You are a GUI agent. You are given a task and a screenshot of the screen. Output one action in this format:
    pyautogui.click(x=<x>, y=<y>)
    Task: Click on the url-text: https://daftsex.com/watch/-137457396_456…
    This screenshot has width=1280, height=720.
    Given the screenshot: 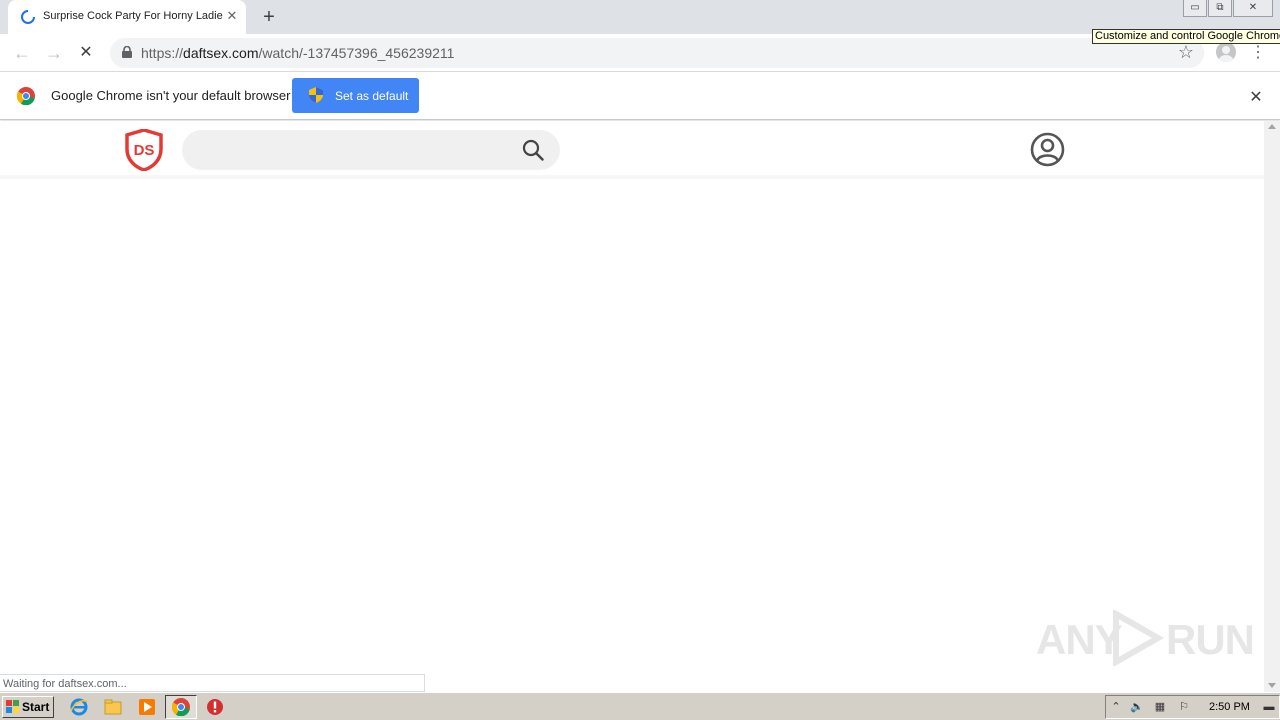 What is the action you would take?
    pyautogui.click(x=297, y=53)
    